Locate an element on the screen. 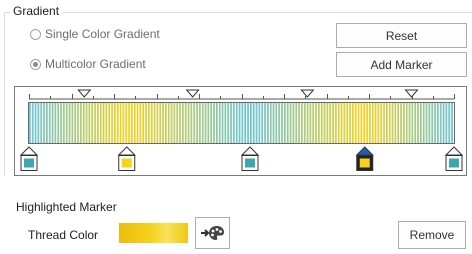 This screenshot has width=472, height=254. single-color-label: Single Color Gradient is located at coordinates (102, 34).